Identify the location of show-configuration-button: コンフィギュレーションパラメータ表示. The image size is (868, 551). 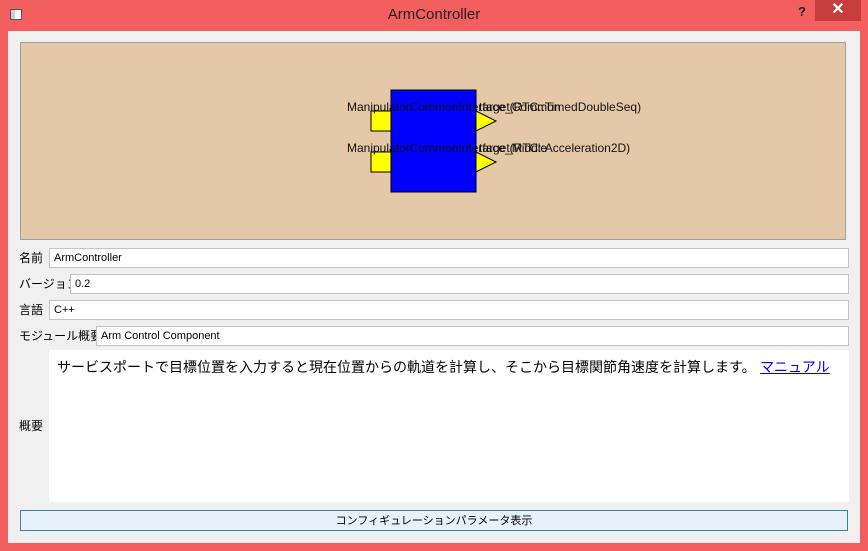
(434, 520).